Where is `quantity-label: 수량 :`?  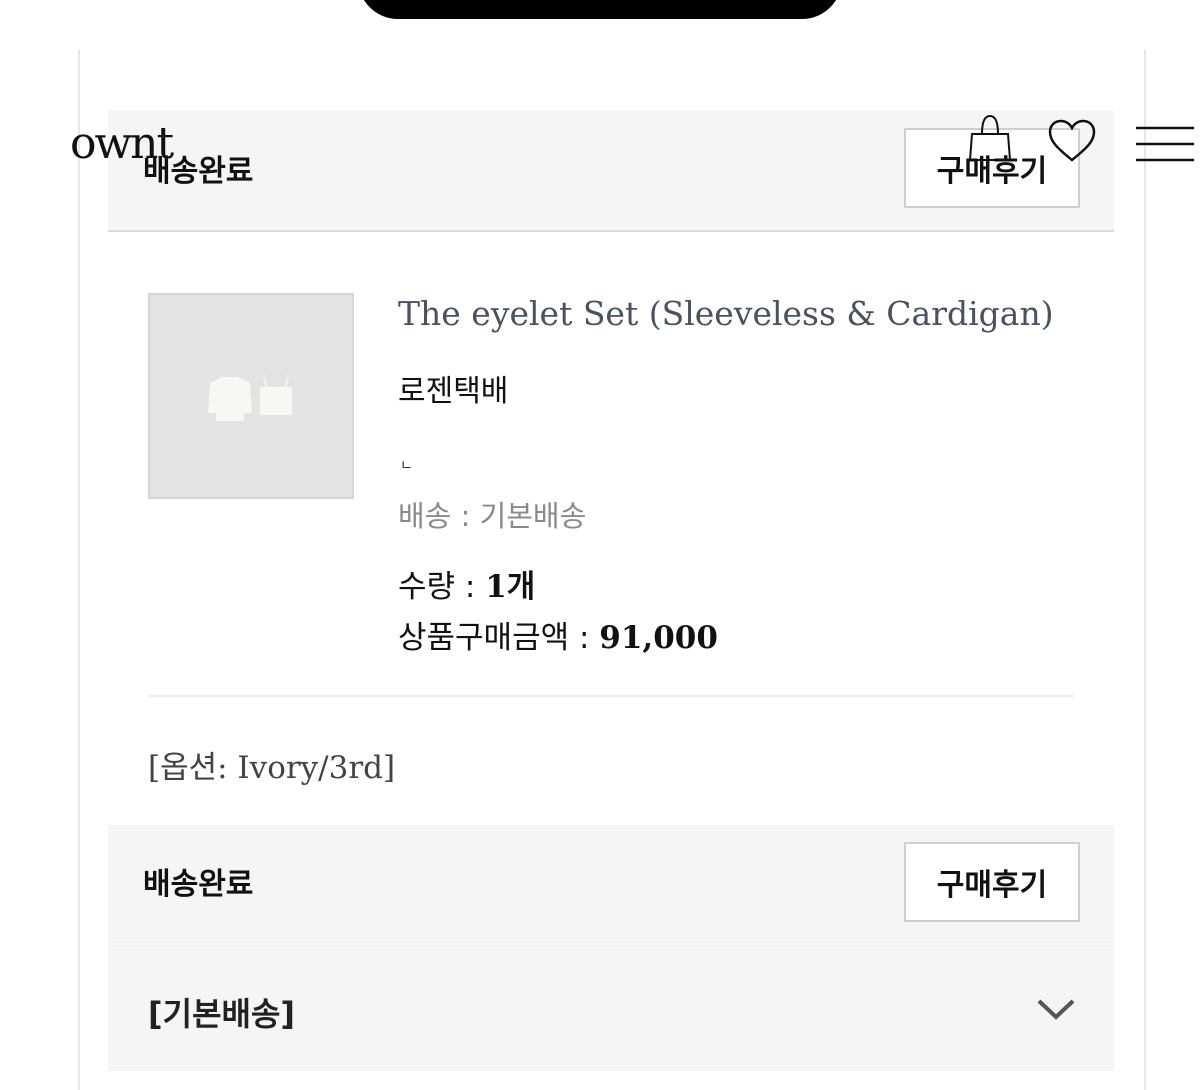
quantity-label: 수량 : is located at coordinates (442, 587).